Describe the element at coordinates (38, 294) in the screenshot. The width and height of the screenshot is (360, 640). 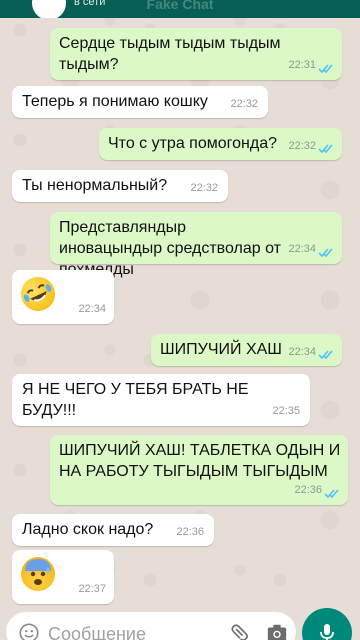
I see `rolling-on-floor-laughing-emoji-icon` at that location.